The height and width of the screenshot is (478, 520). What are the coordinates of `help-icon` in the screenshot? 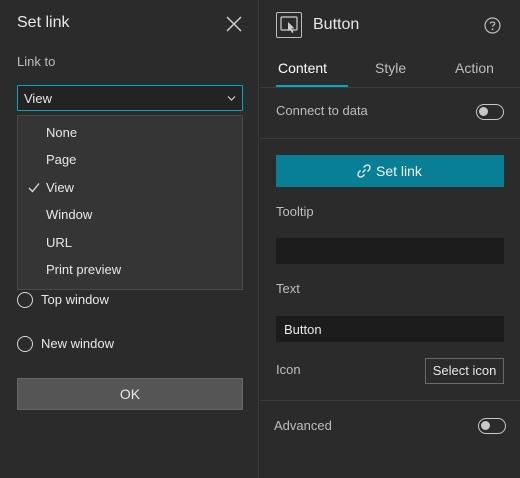 It's located at (492, 25).